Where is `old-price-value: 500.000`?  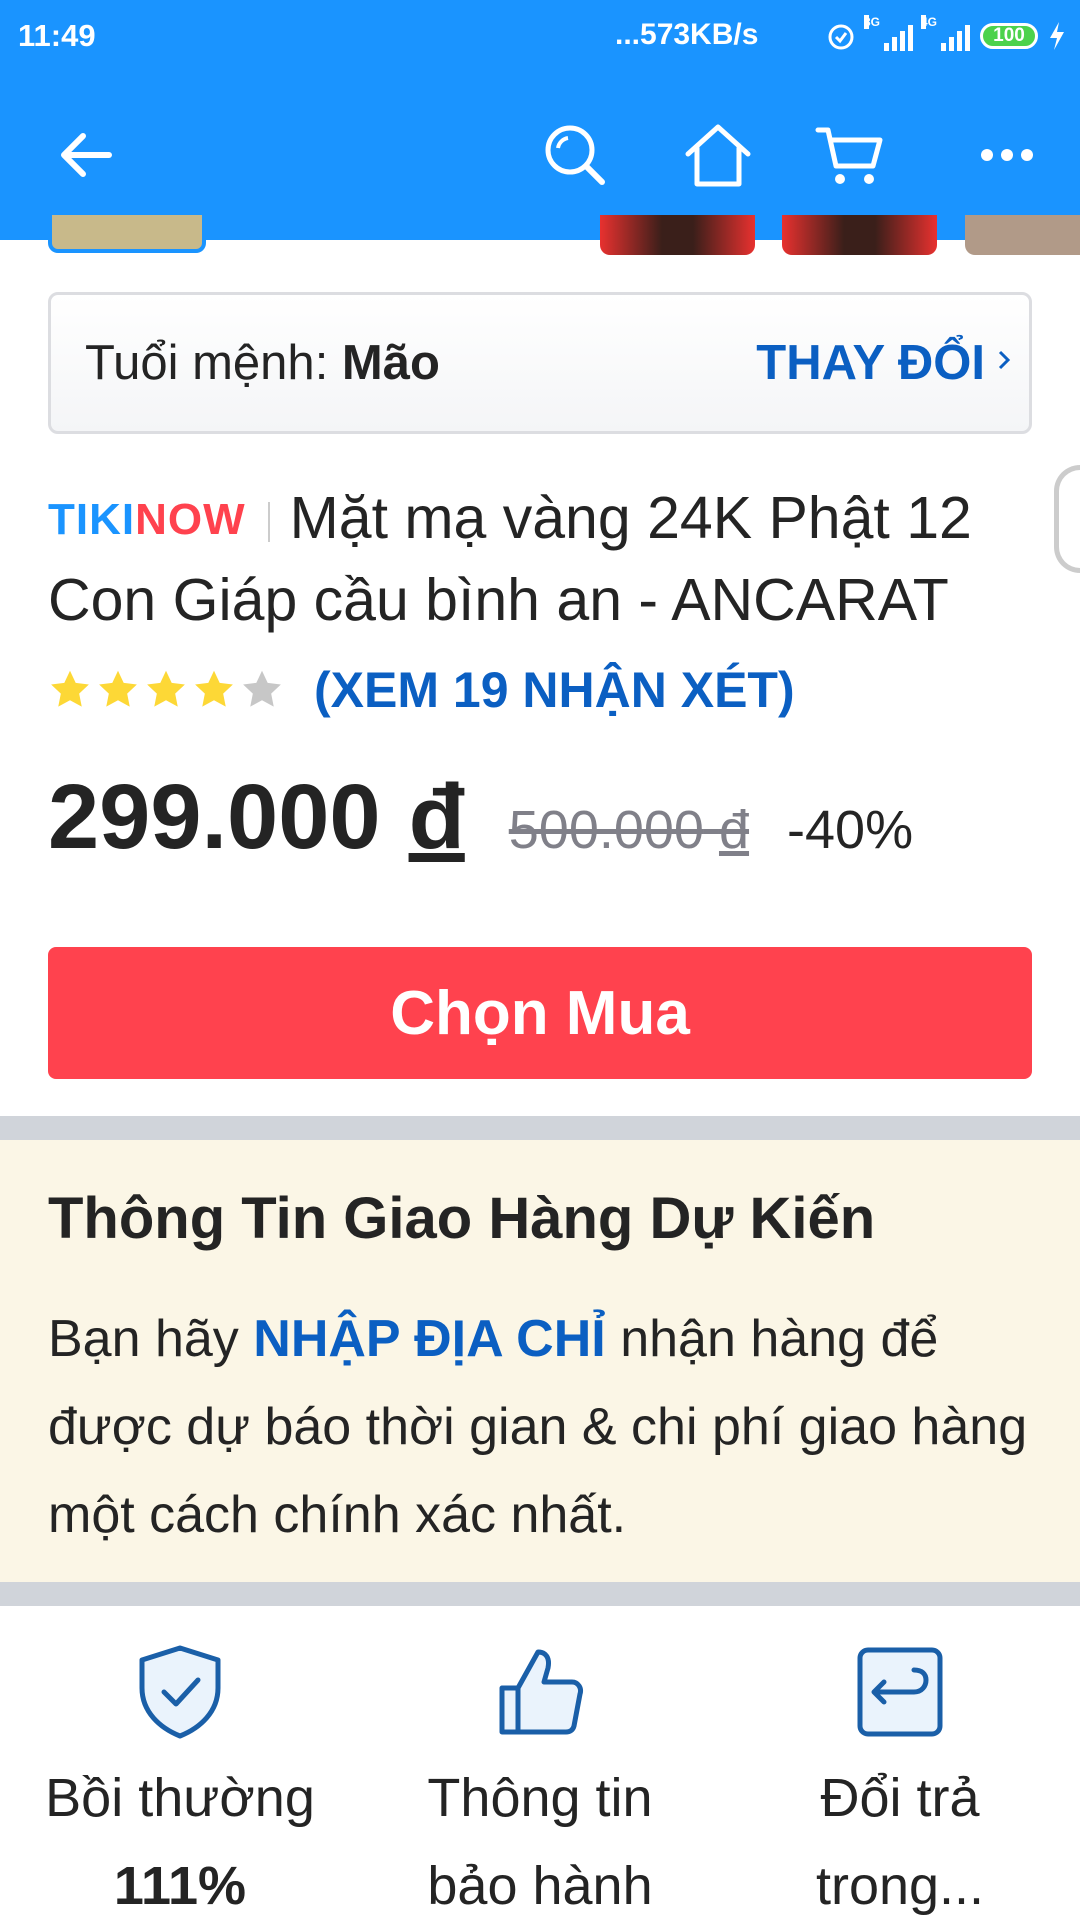 old-price-value: 500.000 is located at coordinates (606, 830).